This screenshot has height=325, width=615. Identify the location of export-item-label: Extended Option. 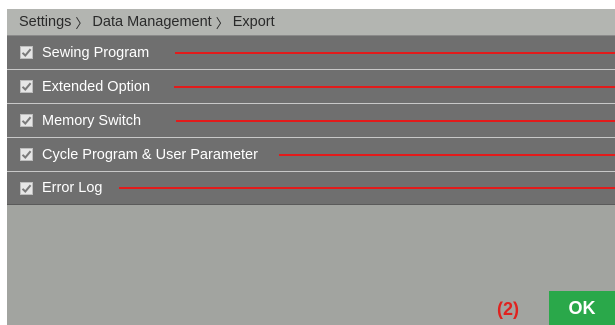
(96, 86).